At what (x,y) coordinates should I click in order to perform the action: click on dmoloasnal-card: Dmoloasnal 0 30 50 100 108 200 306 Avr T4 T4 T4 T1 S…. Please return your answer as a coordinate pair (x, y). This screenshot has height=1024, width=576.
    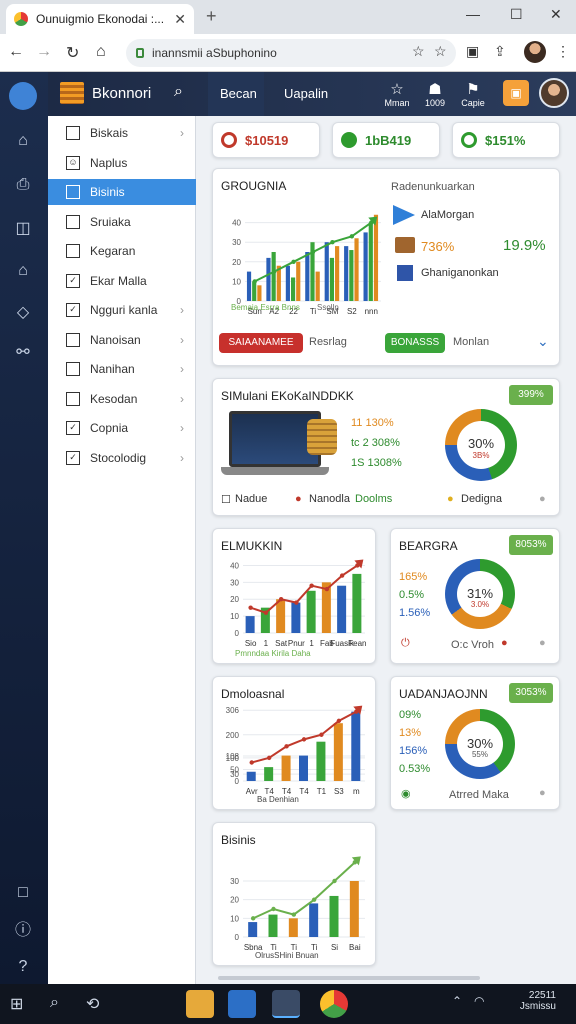
    Looking at the image, I should click on (294, 743).